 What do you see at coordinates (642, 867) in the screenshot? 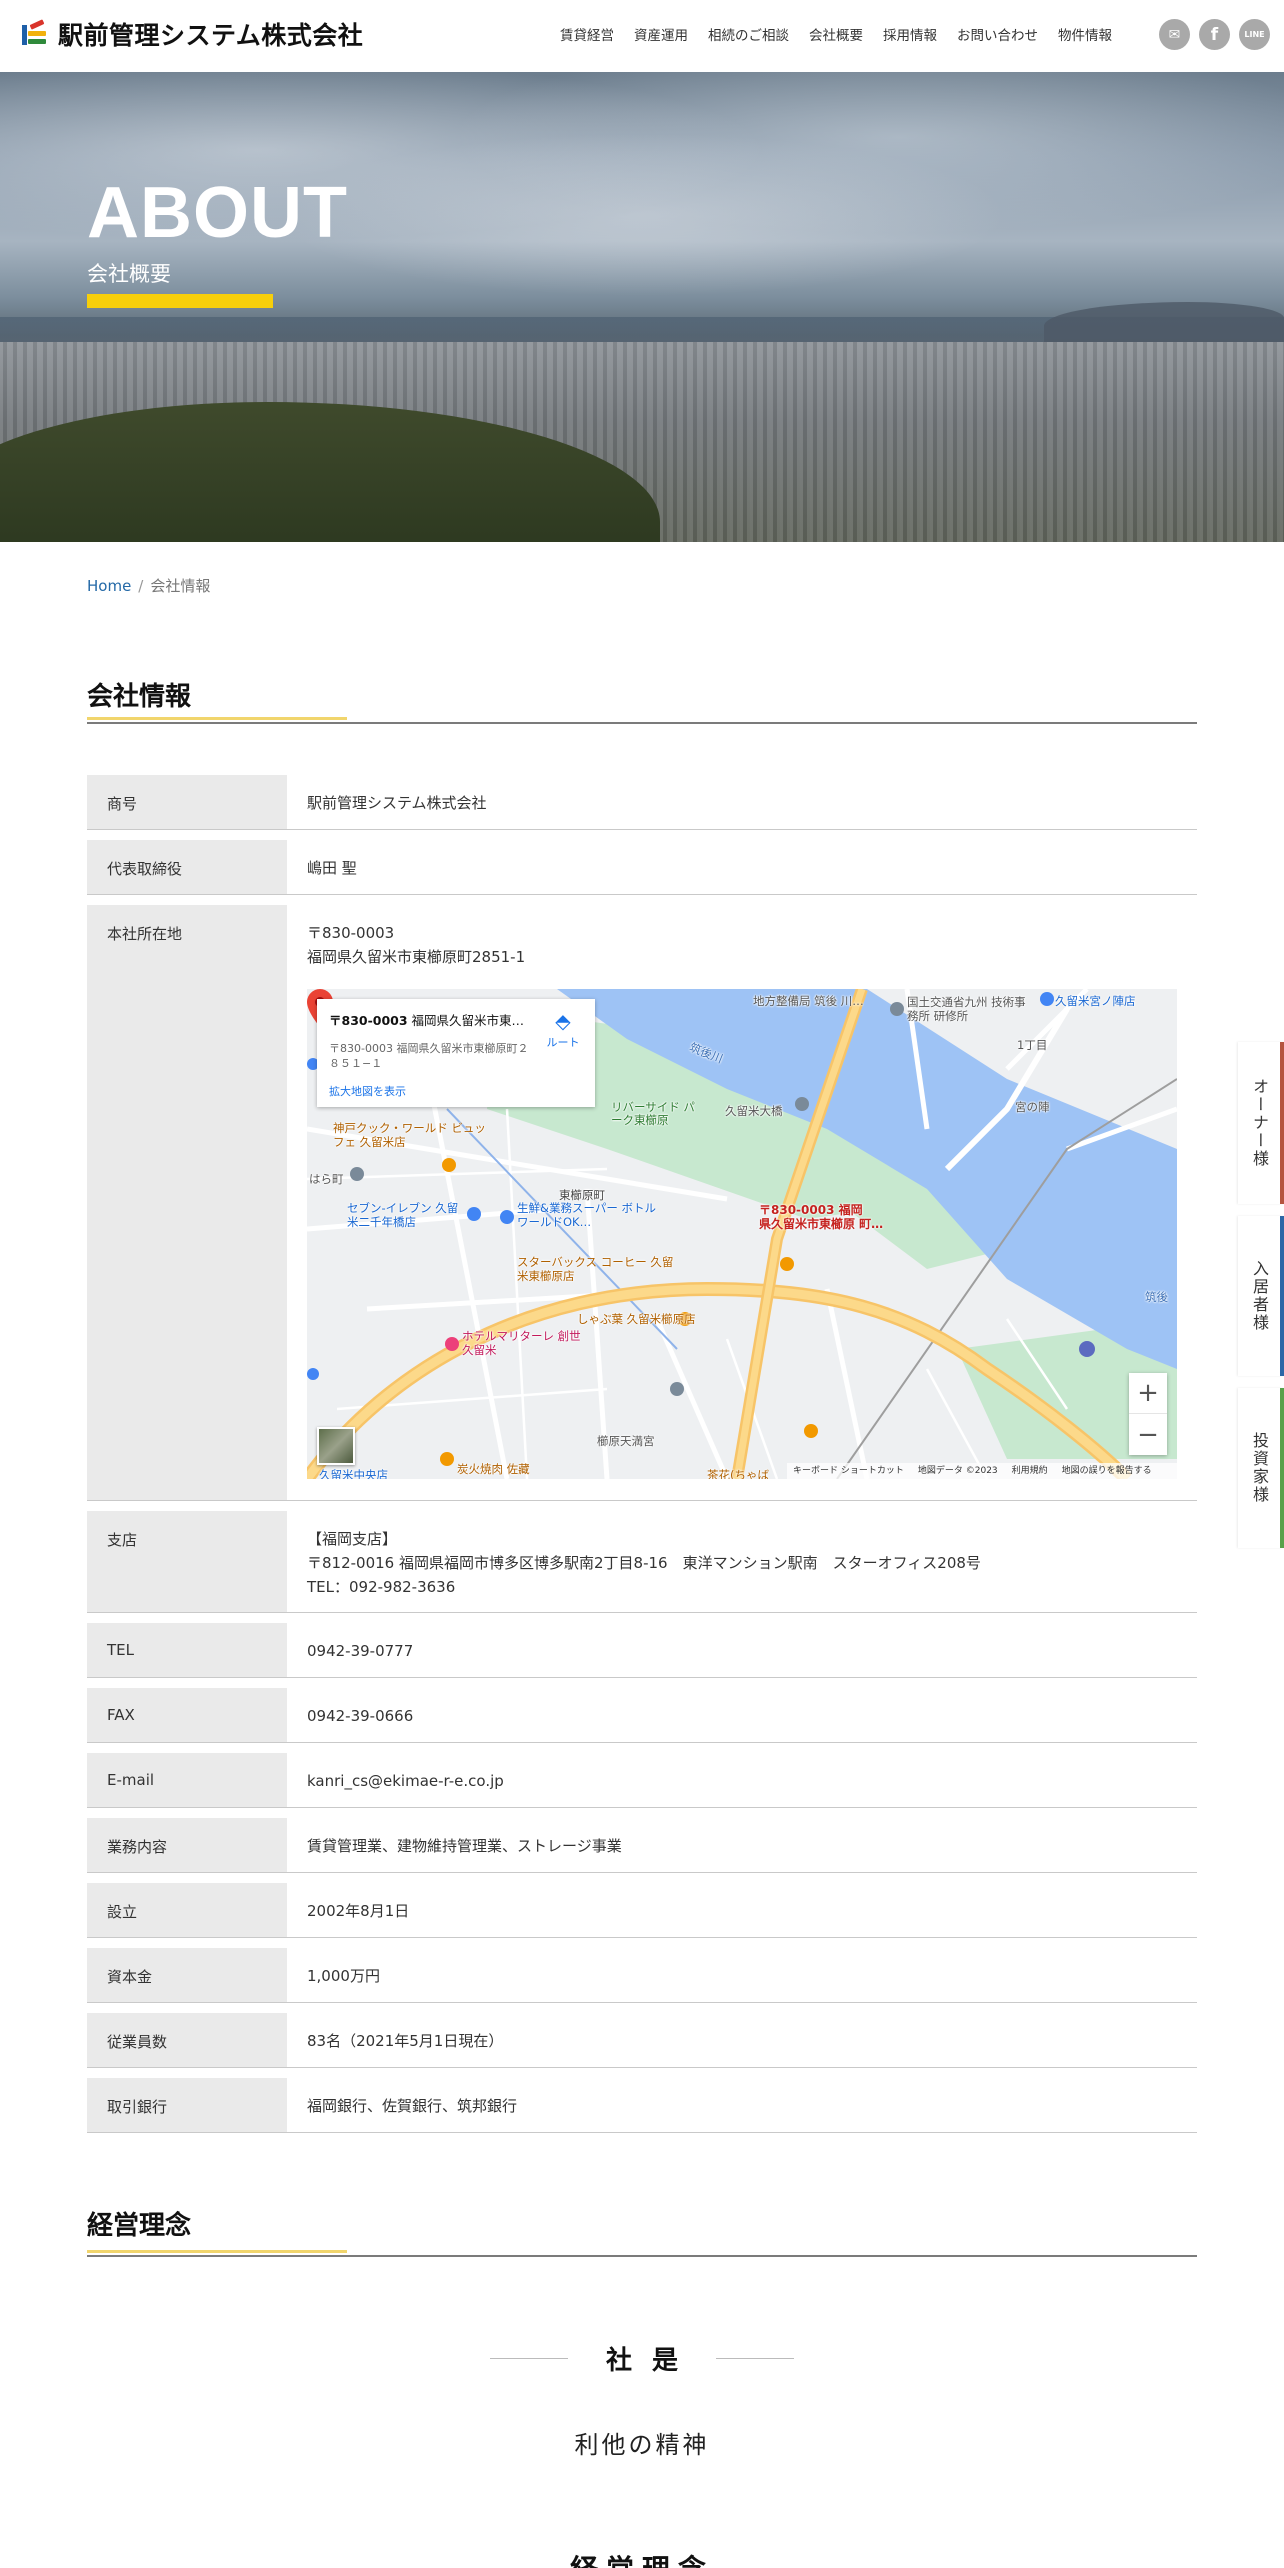
I see `table-row: 代表取締役 嶋田 聖` at bounding box center [642, 867].